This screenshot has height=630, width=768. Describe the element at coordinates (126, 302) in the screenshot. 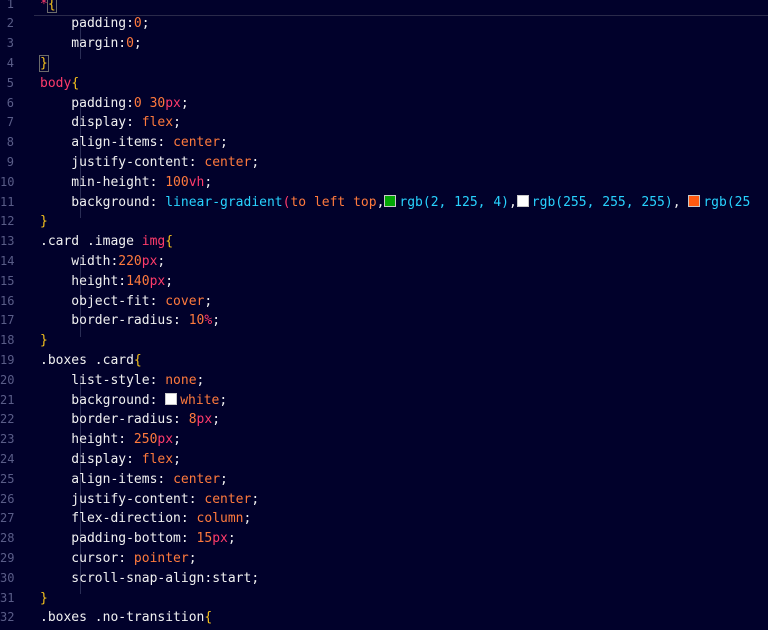

I see `code-line: object-fit: cover;` at that location.